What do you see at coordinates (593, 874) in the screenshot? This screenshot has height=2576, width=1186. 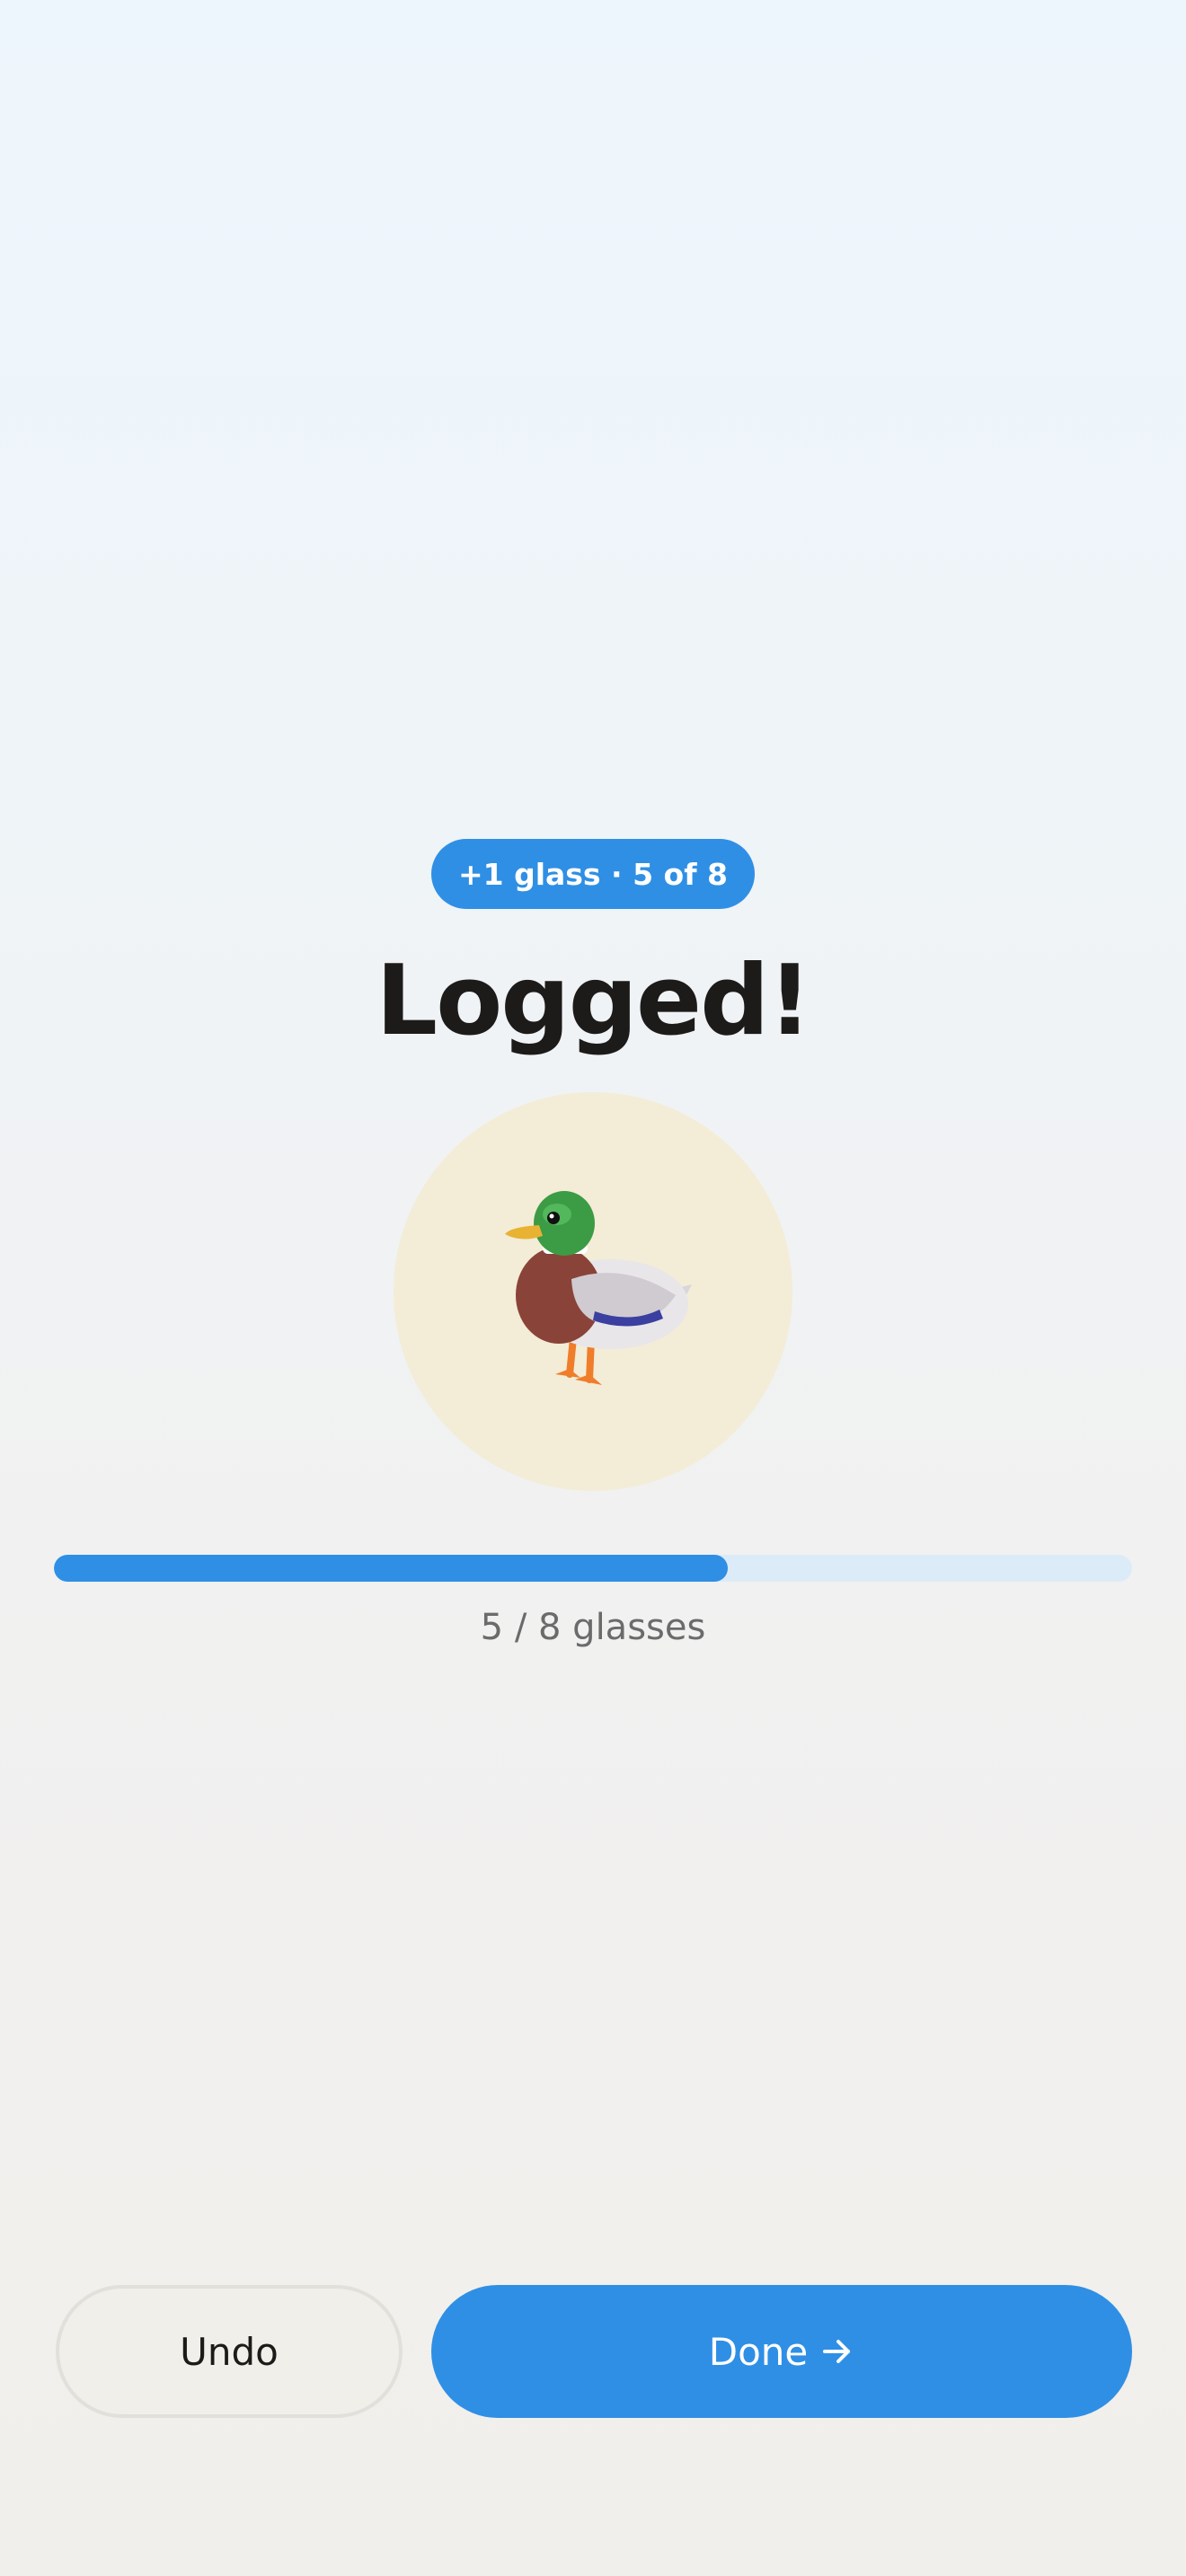 I see `glass-count-badge: +1 glass · 5 of 8` at bounding box center [593, 874].